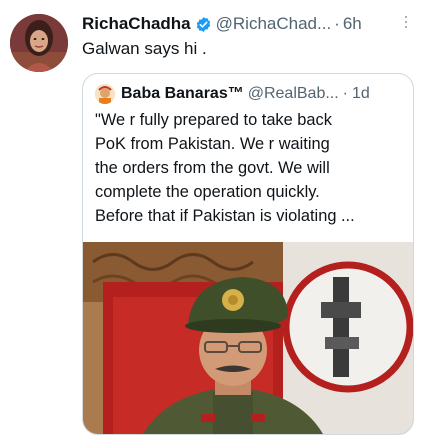 This screenshot has width=421, height=435. Describe the element at coordinates (207, 192) in the screenshot. I see `quoted-text-line: complete the operation quickly.` at that location.